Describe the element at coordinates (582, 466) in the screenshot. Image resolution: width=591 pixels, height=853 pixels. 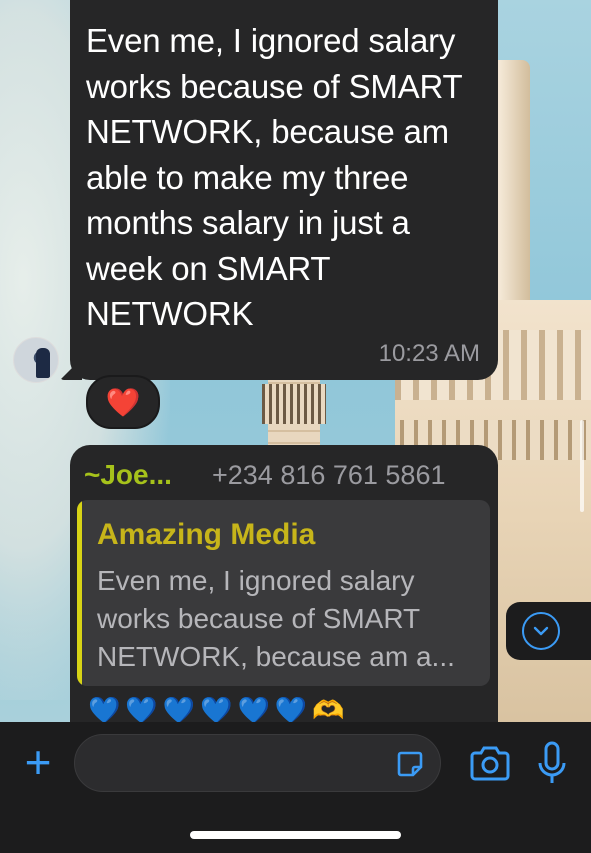
I see `scrollbar` at that location.